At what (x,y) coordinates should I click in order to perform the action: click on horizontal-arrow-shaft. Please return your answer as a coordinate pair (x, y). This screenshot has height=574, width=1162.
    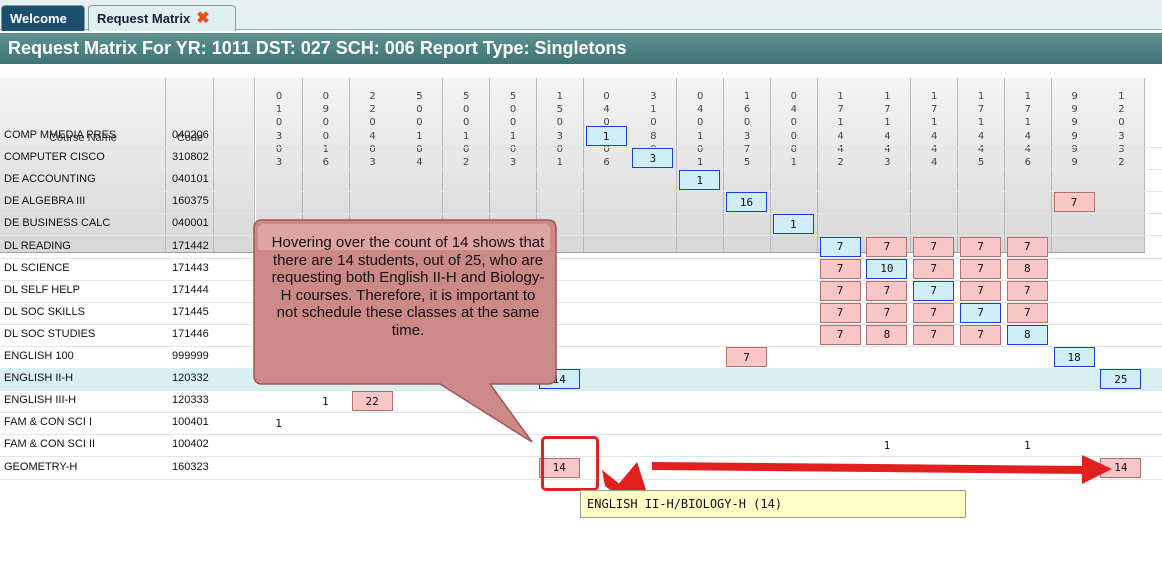
    Looking at the image, I should click on (871, 468).